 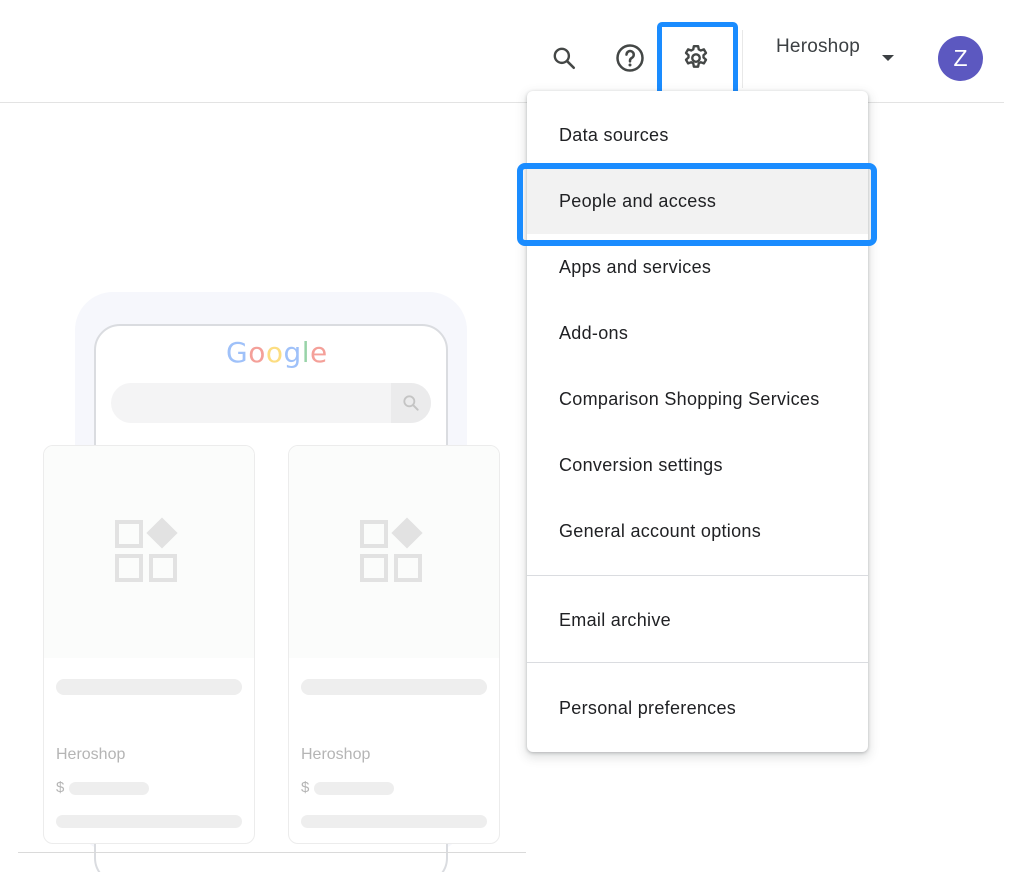 I want to click on avatar-letter: Z, so click(x=960, y=58).